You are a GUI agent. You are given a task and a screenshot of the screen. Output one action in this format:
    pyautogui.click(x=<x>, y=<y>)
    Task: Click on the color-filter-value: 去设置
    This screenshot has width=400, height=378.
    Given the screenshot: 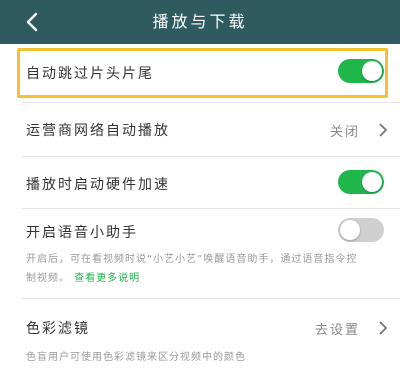 What is the action you would take?
    pyautogui.click(x=337, y=330)
    